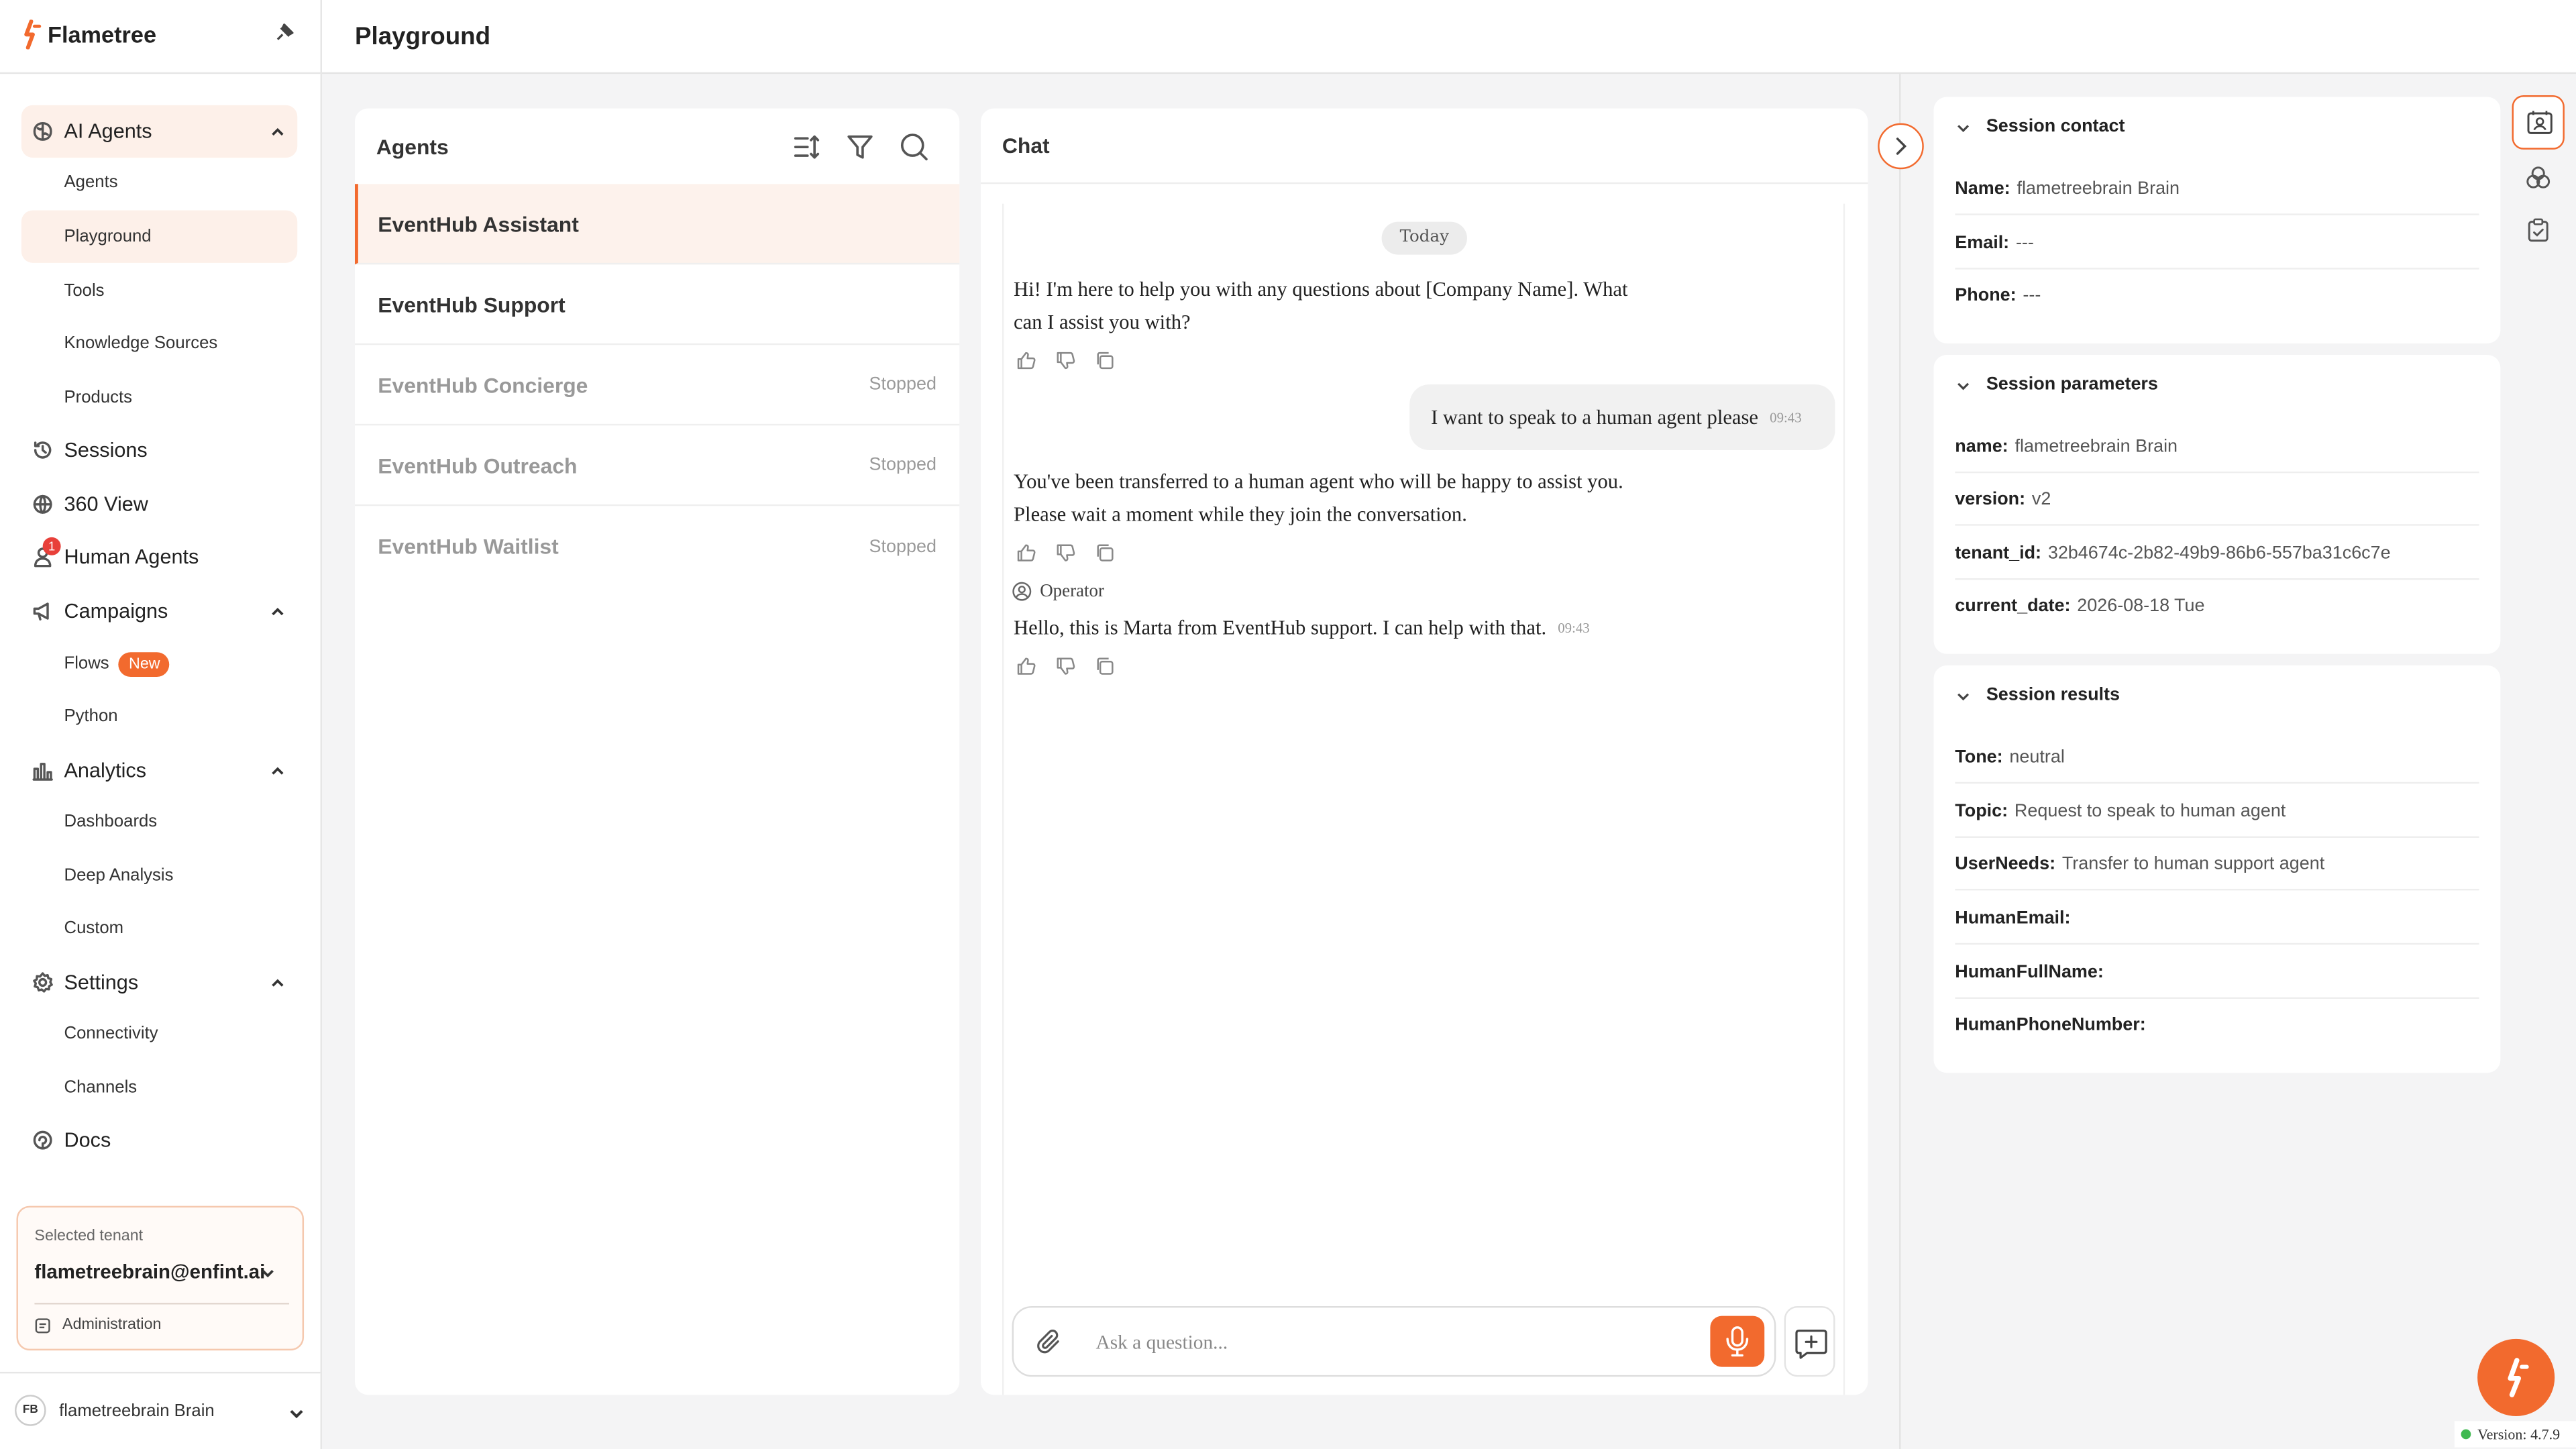 This screenshot has width=2576, height=1449. I want to click on nav-channels-label: Channels, so click(101, 1087).